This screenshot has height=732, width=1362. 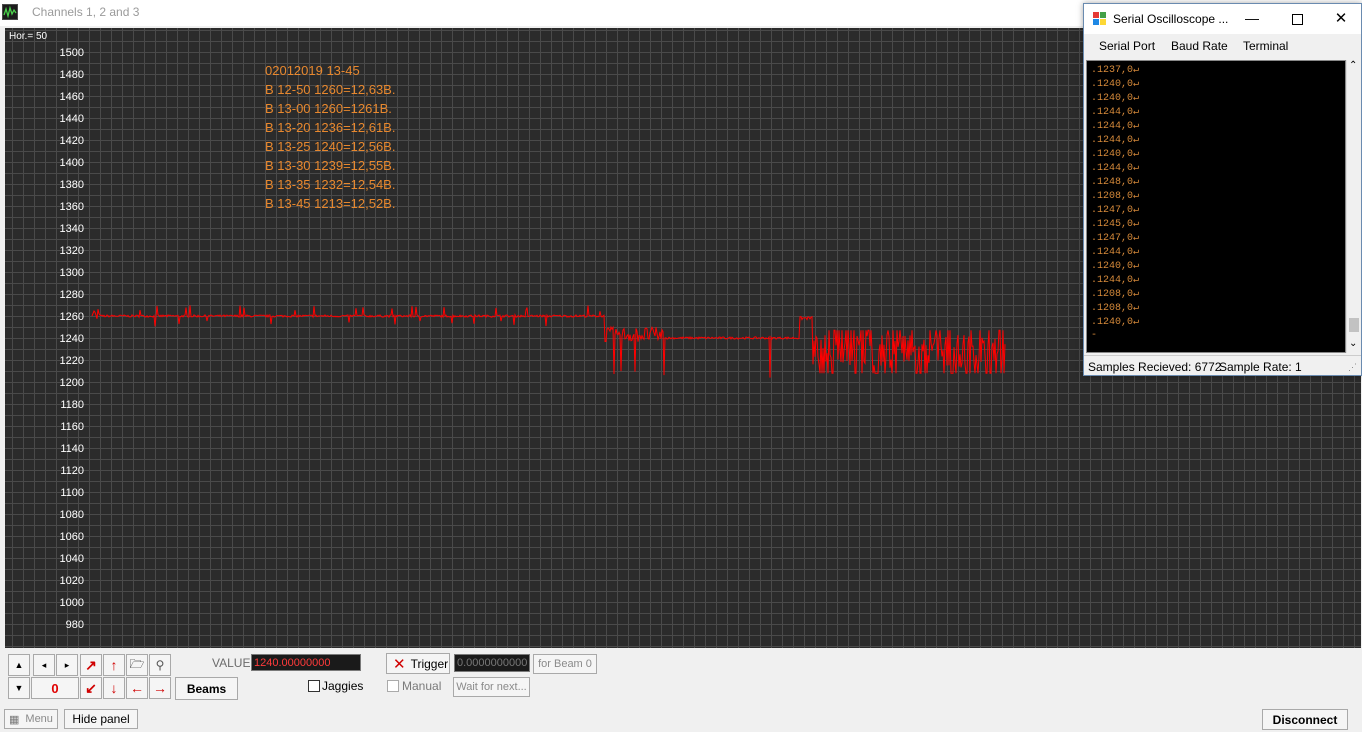 I want to click on arrow-right-icon: →, so click(x=160, y=688).